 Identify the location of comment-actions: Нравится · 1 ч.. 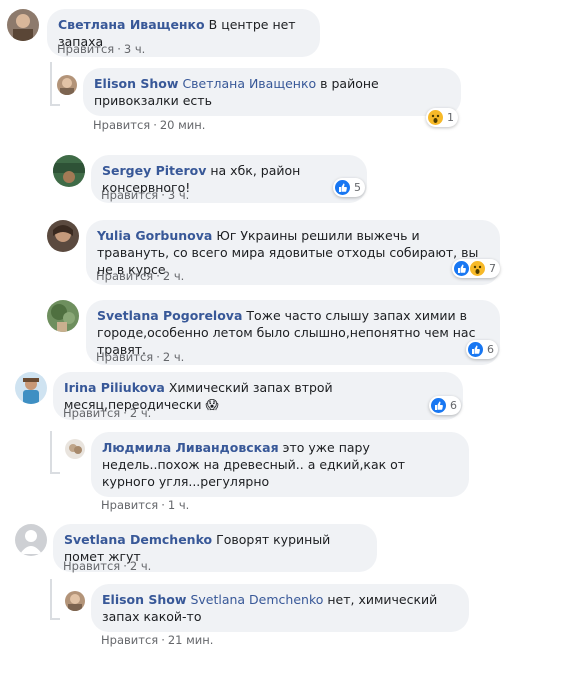
(145, 505).